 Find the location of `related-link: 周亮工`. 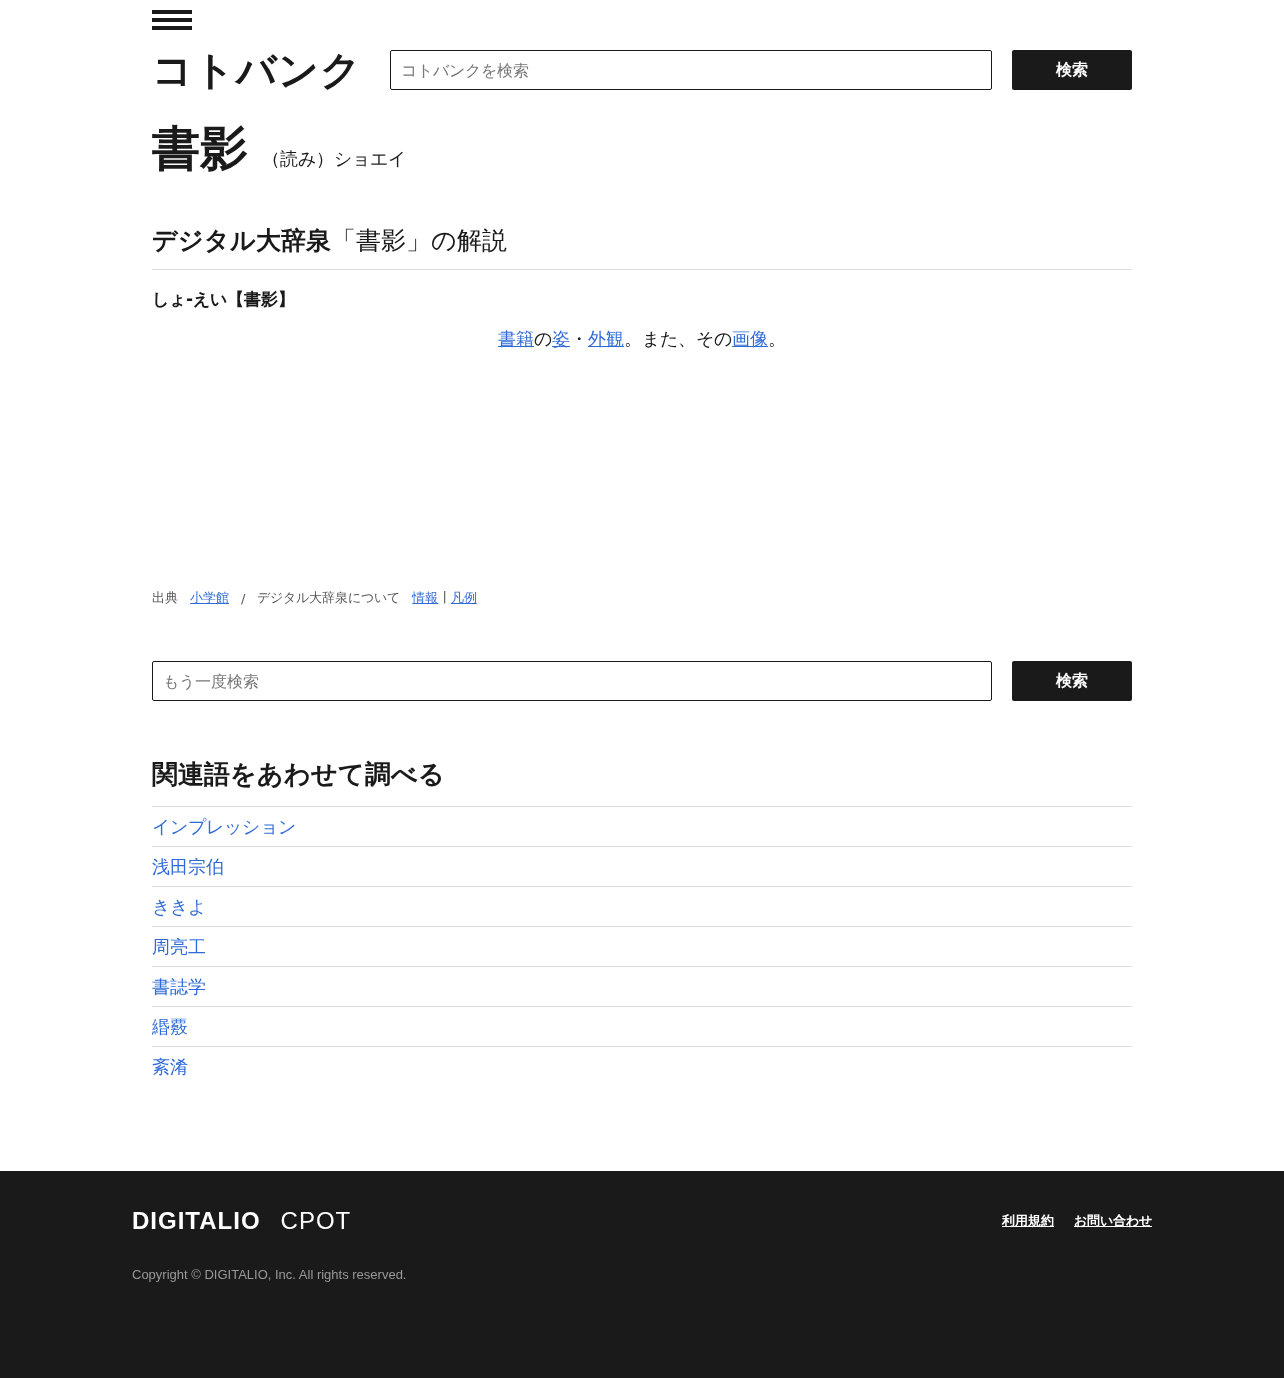

related-link: 周亮工 is located at coordinates (179, 946).